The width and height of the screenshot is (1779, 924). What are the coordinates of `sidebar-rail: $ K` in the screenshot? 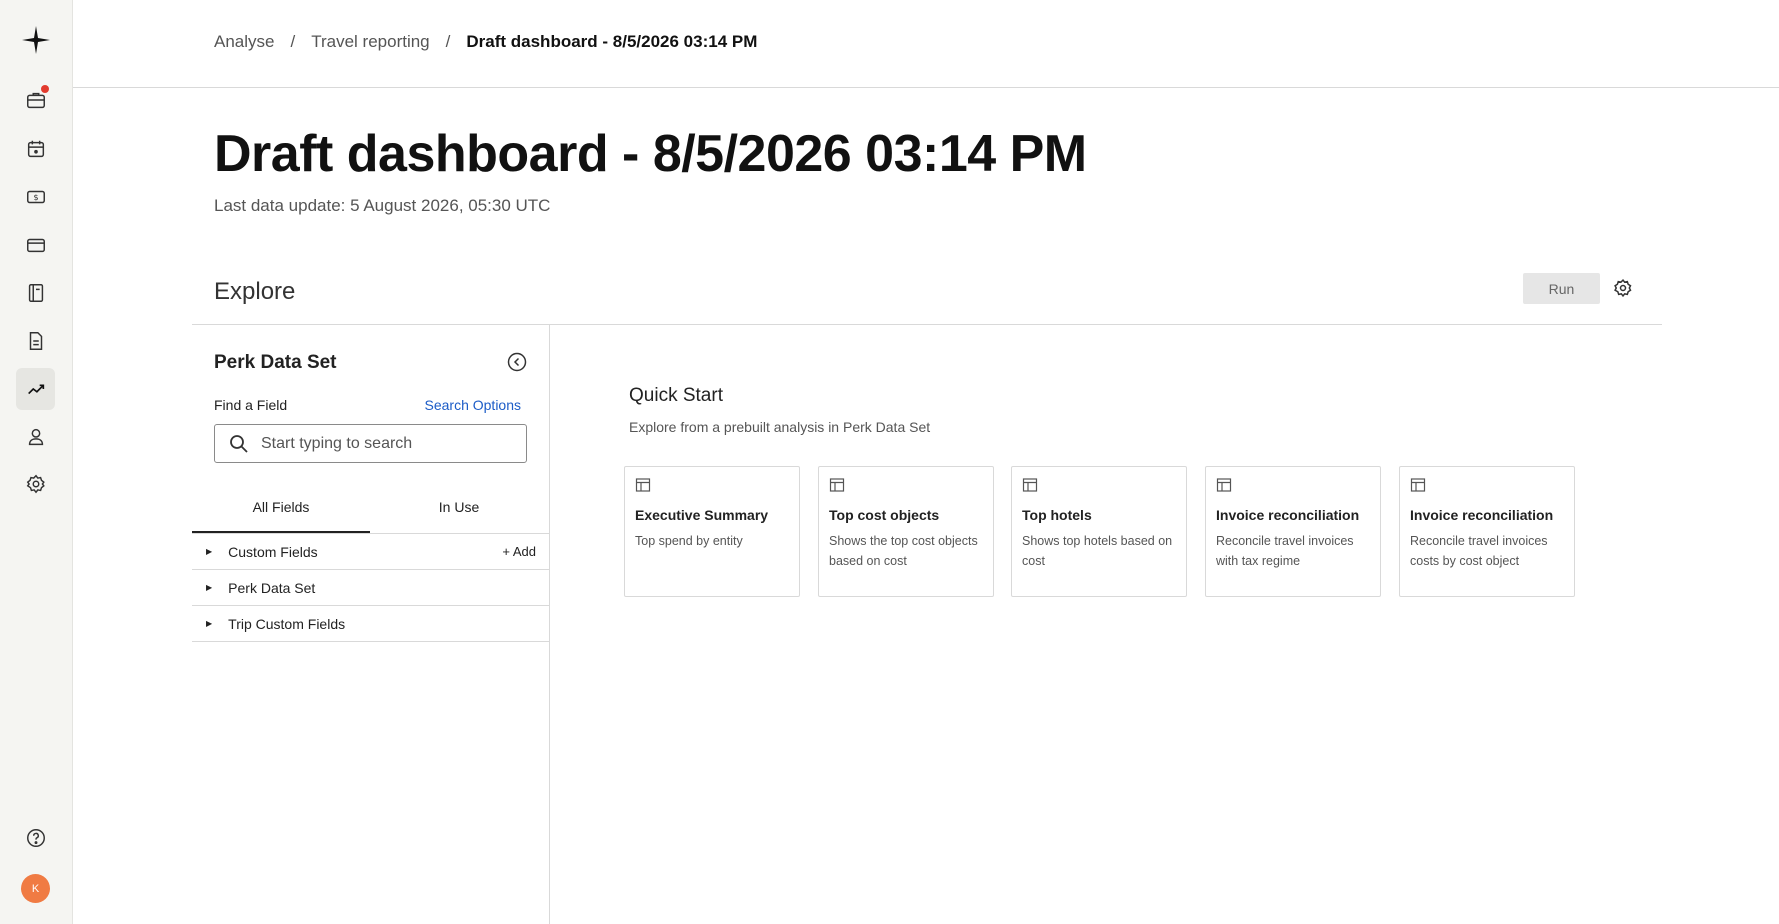 It's located at (36, 462).